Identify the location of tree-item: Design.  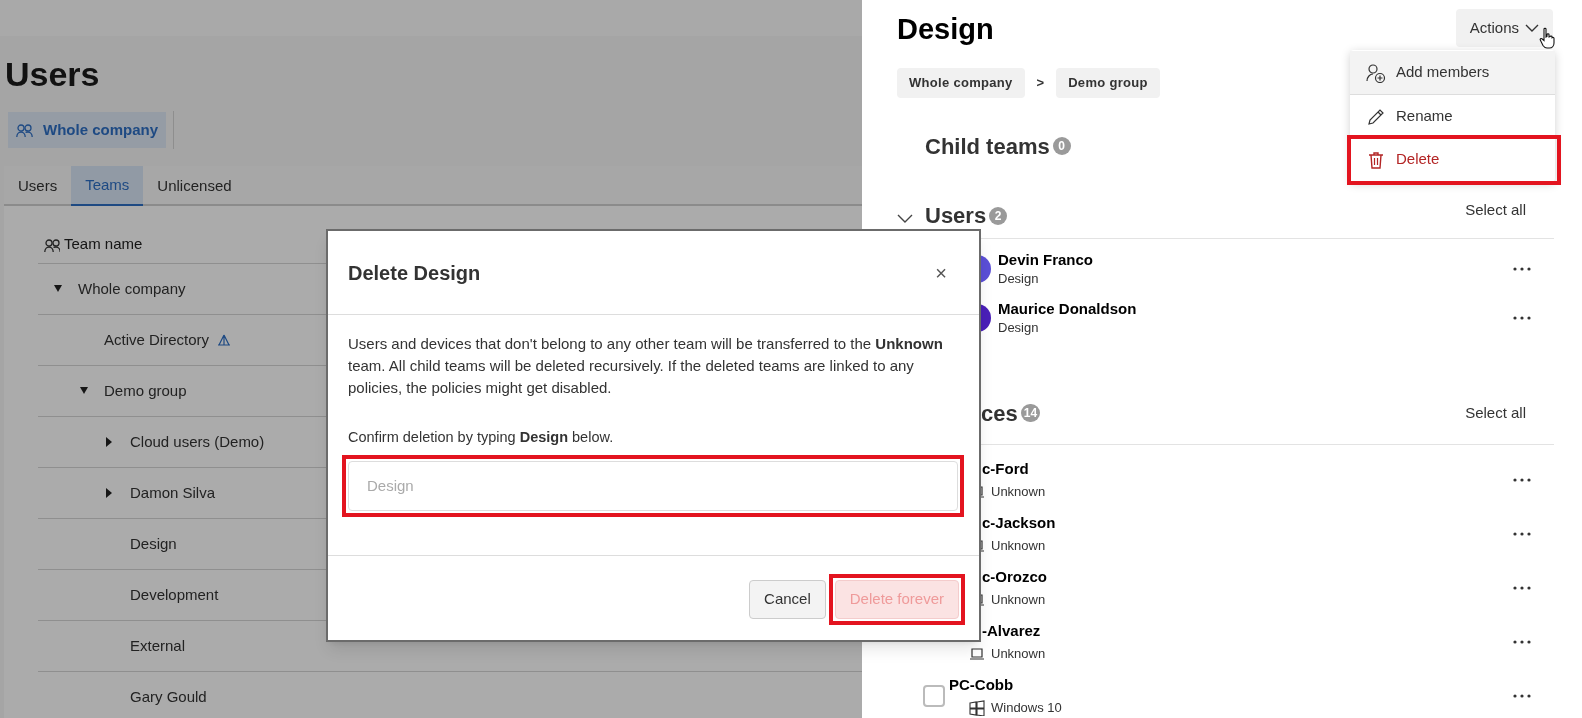
(153, 544).